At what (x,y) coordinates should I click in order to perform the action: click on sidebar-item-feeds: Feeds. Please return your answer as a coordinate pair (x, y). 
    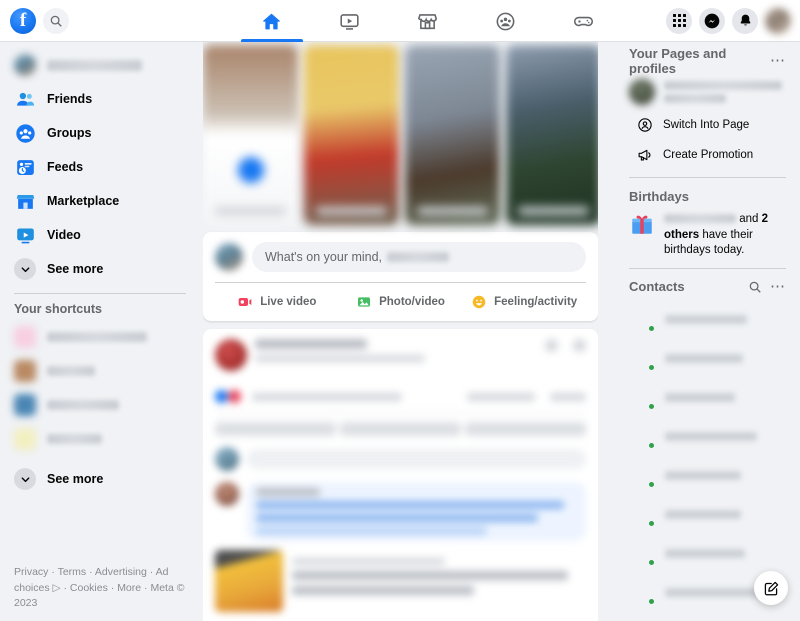
    Looking at the image, I should click on (100, 167).